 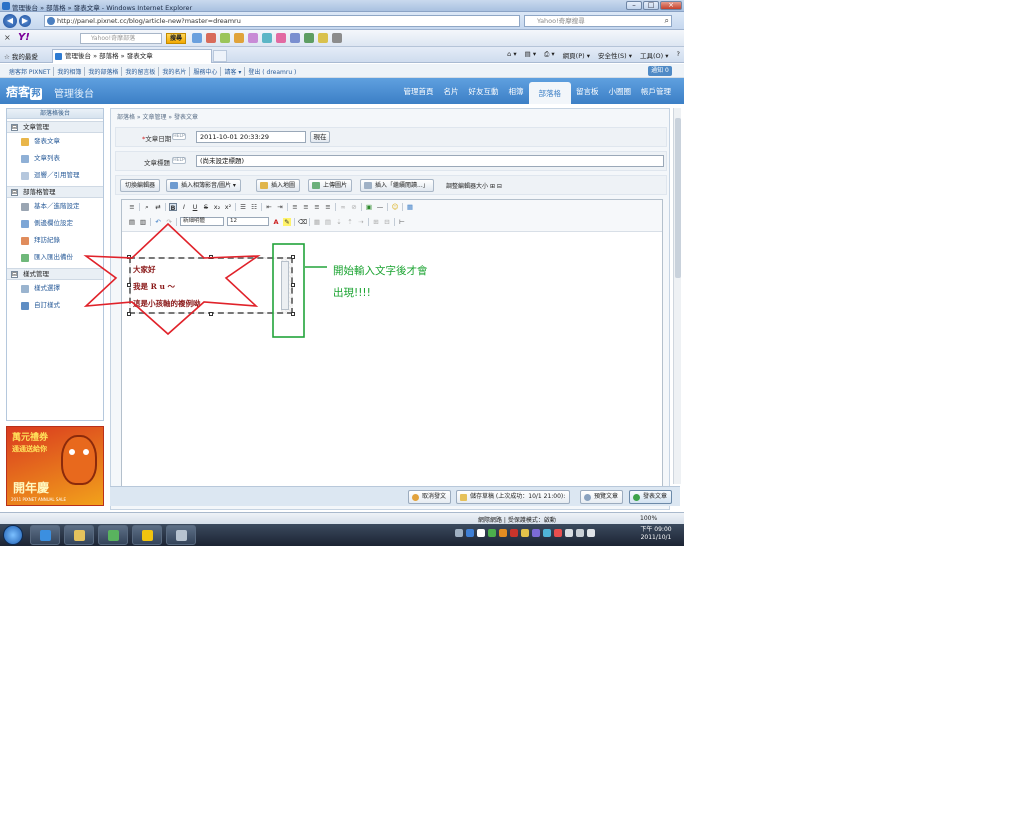 What do you see at coordinates (654, 55) in the screenshot?
I see `tools-menu: 工具(O) ▾` at bounding box center [654, 55].